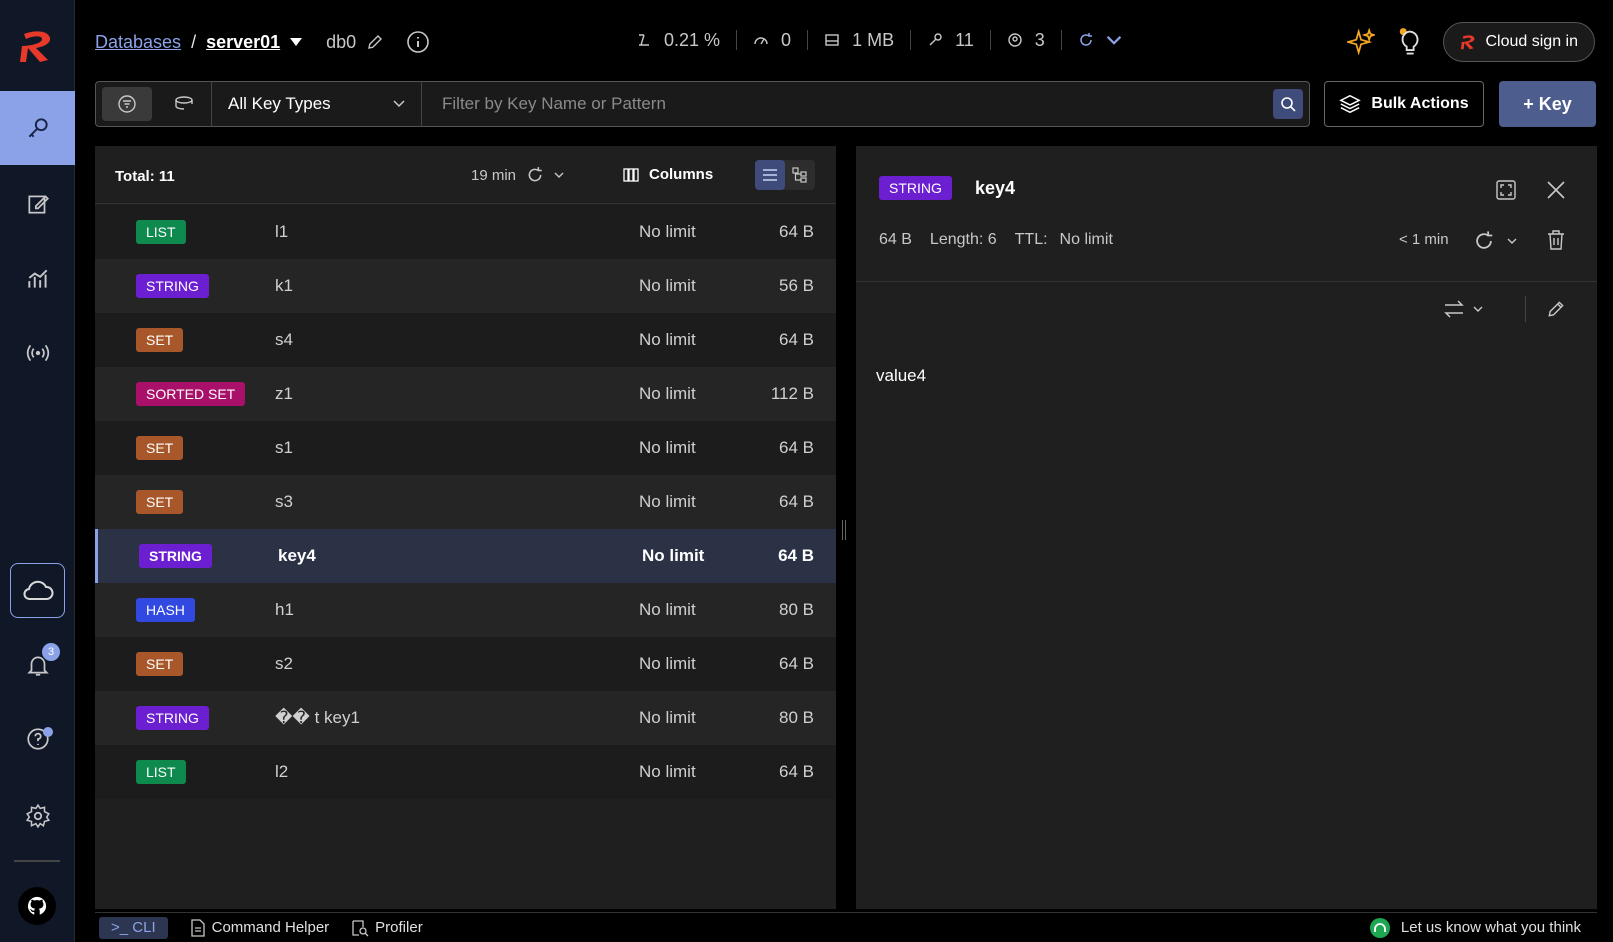 This screenshot has width=1613, height=942. What do you see at coordinates (1420, 103) in the screenshot?
I see `bulk-actions-label: Bulk Actions` at bounding box center [1420, 103].